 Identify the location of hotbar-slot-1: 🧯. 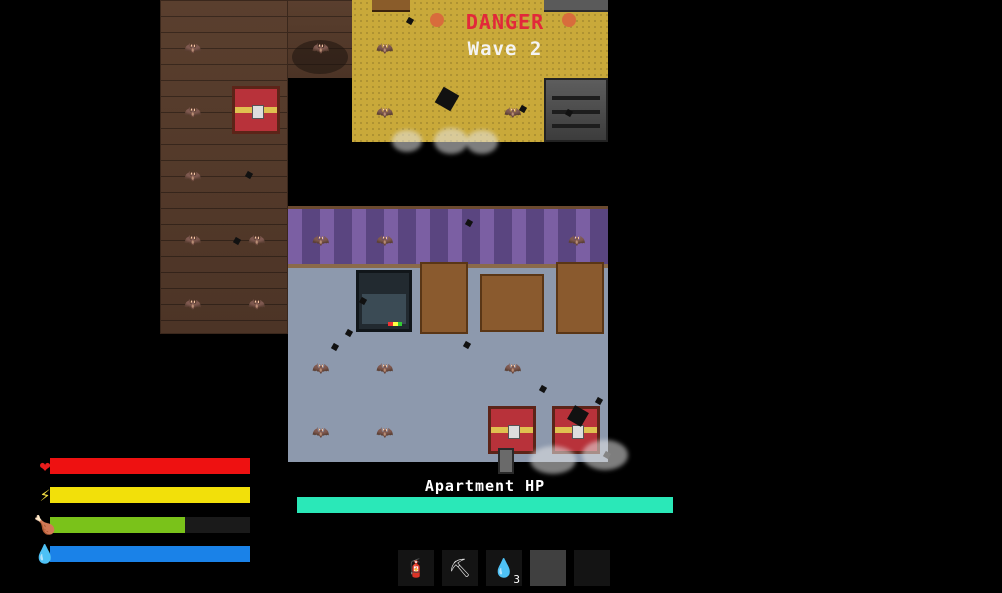
(416, 568).